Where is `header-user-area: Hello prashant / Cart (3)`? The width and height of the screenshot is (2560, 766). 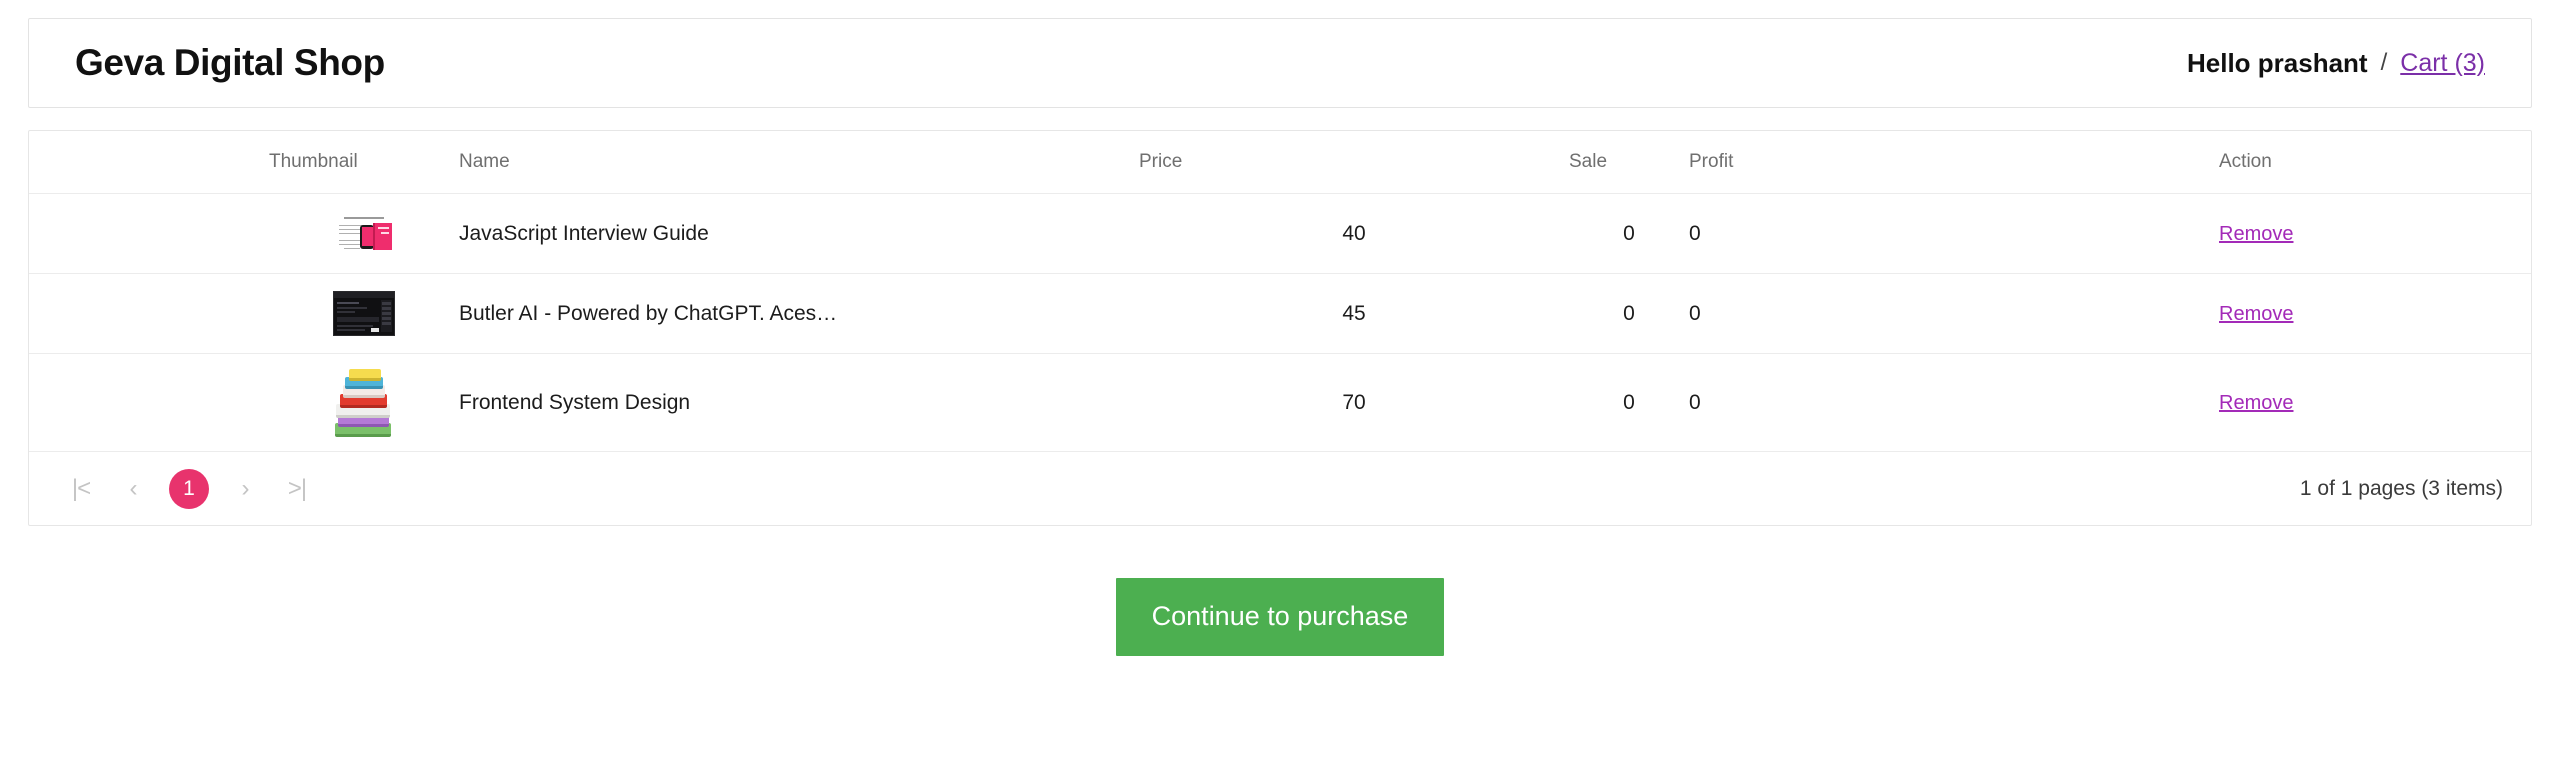 header-user-area: Hello prashant / Cart (3) is located at coordinates (2336, 63).